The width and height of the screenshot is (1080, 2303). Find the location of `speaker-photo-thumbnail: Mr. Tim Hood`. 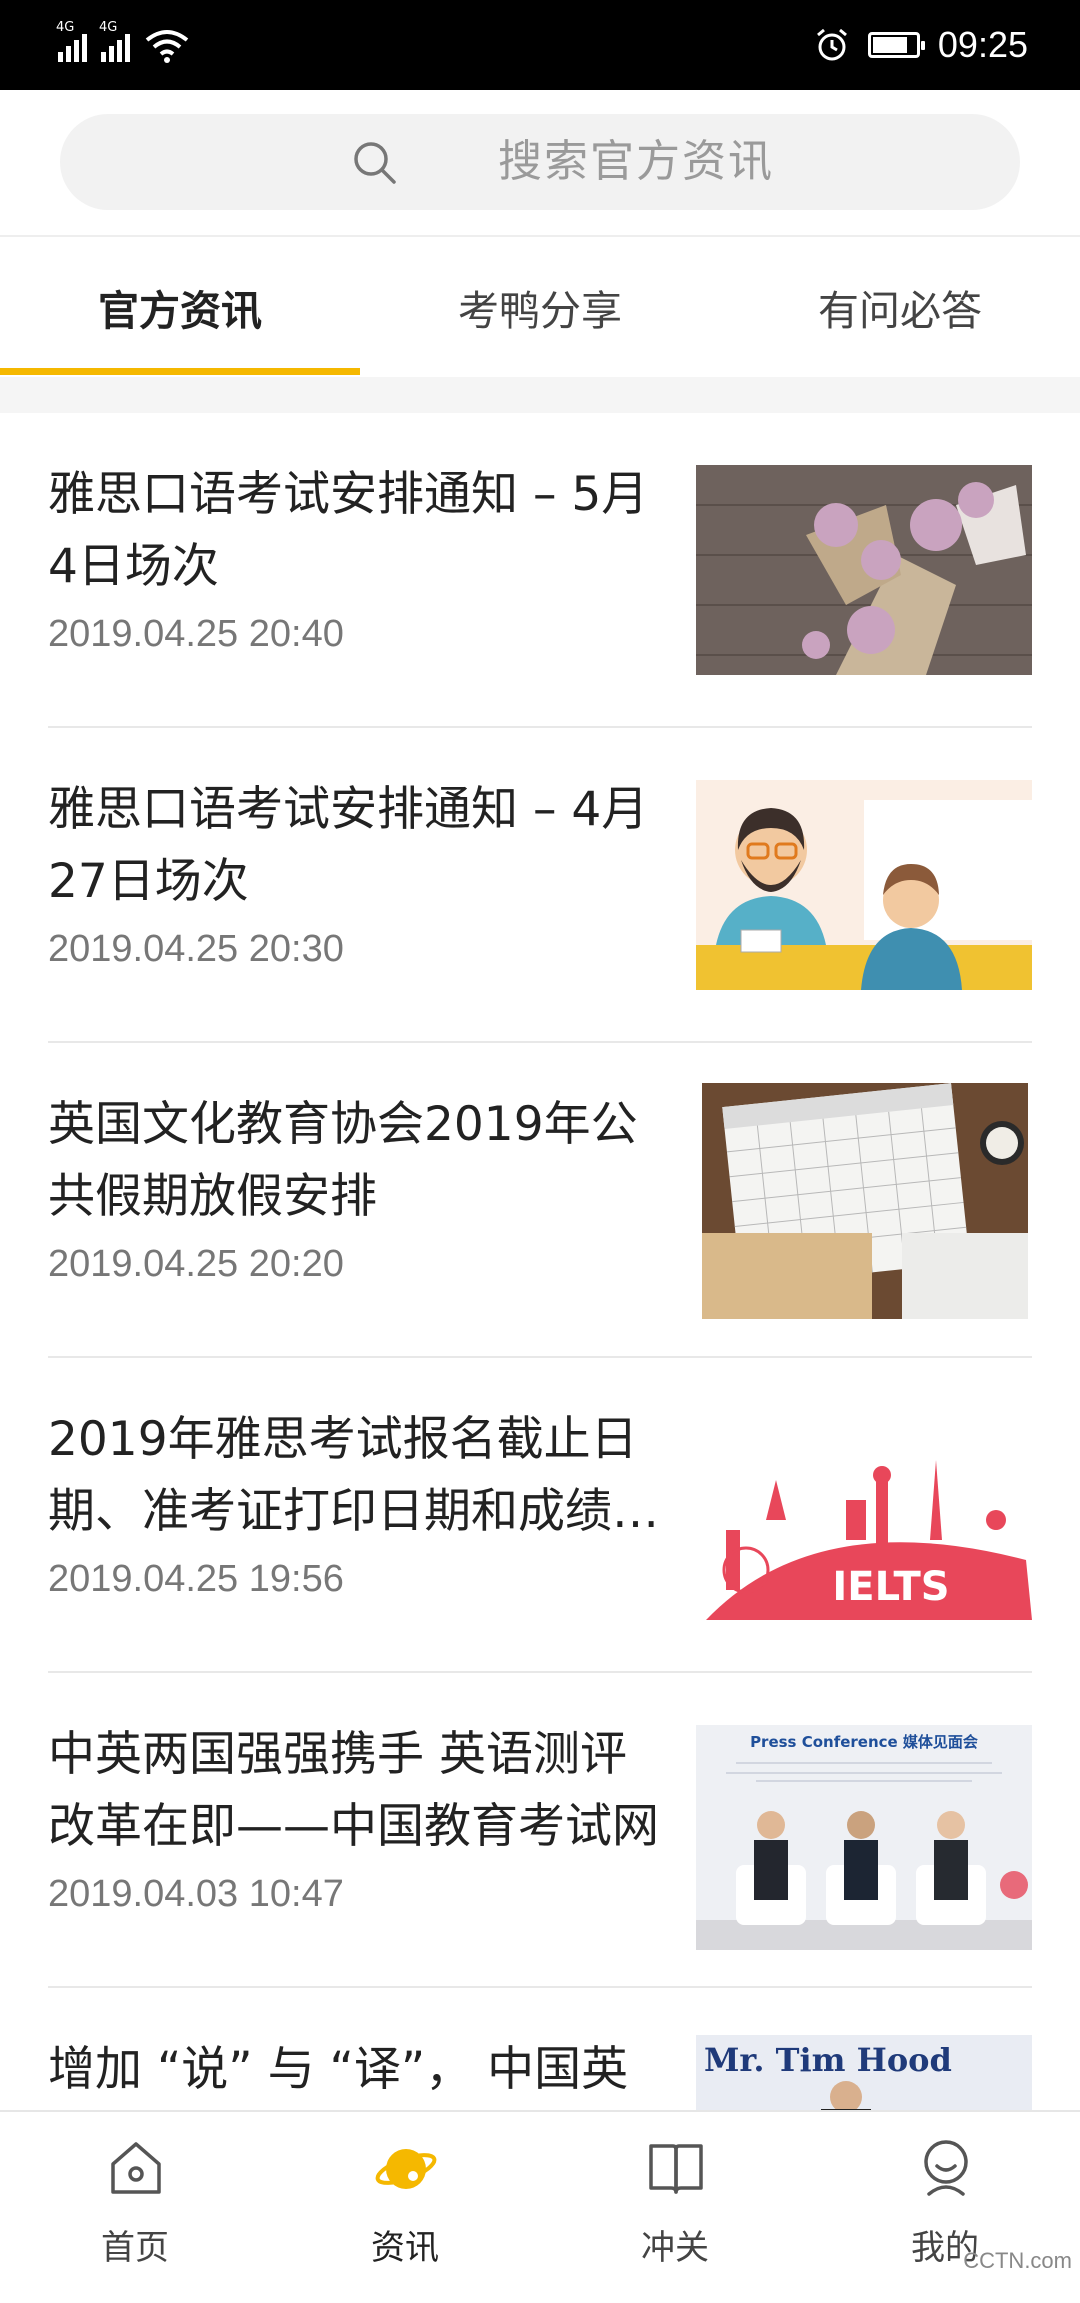

speaker-photo-thumbnail: Mr. Tim Hood is located at coordinates (864, 2075).